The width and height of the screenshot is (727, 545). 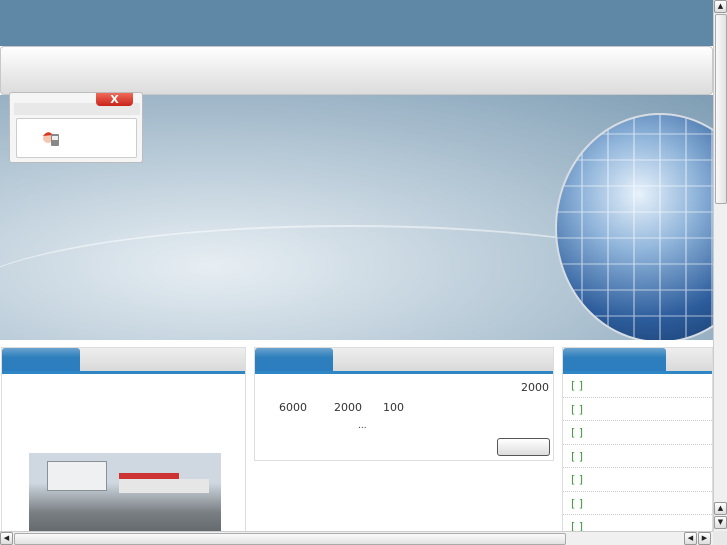 What do you see at coordinates (721, 109) in the screenshot?
I see `vertical-scroll-thumb` at bounding box center [721, 109].